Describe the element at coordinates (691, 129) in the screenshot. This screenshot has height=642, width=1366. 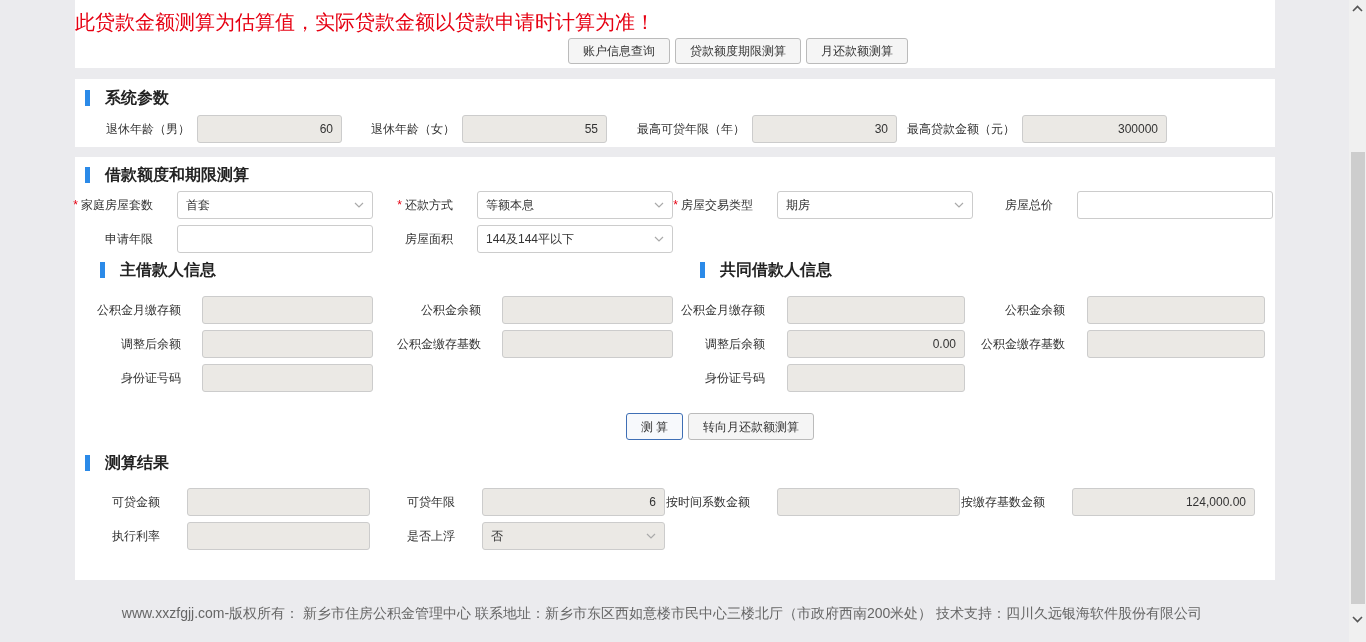
I see `field-label: 最高可贷年限（年）` at that location.